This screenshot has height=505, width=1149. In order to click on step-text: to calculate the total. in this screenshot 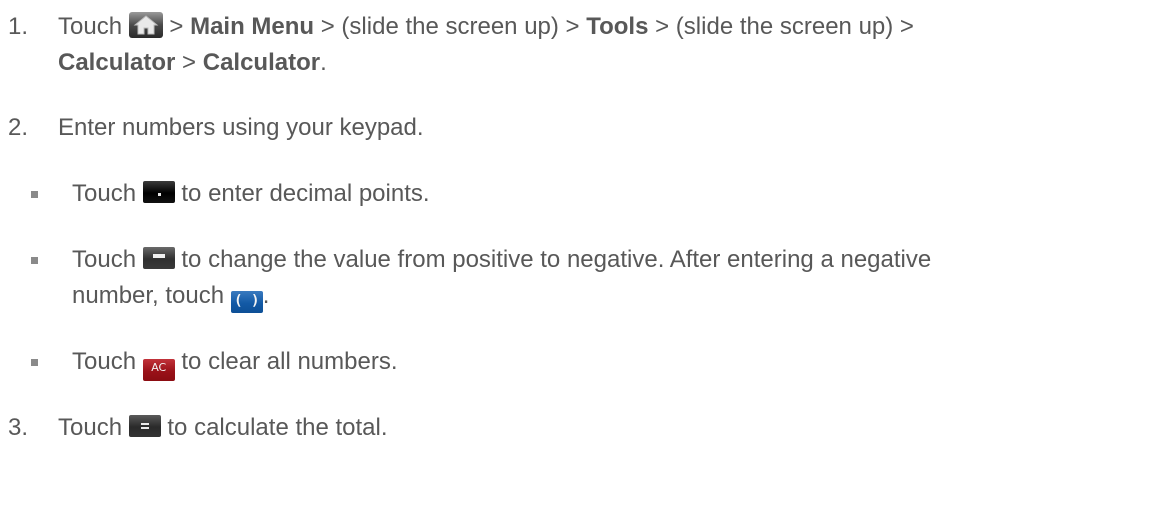, I will do `click(277, 427)`.